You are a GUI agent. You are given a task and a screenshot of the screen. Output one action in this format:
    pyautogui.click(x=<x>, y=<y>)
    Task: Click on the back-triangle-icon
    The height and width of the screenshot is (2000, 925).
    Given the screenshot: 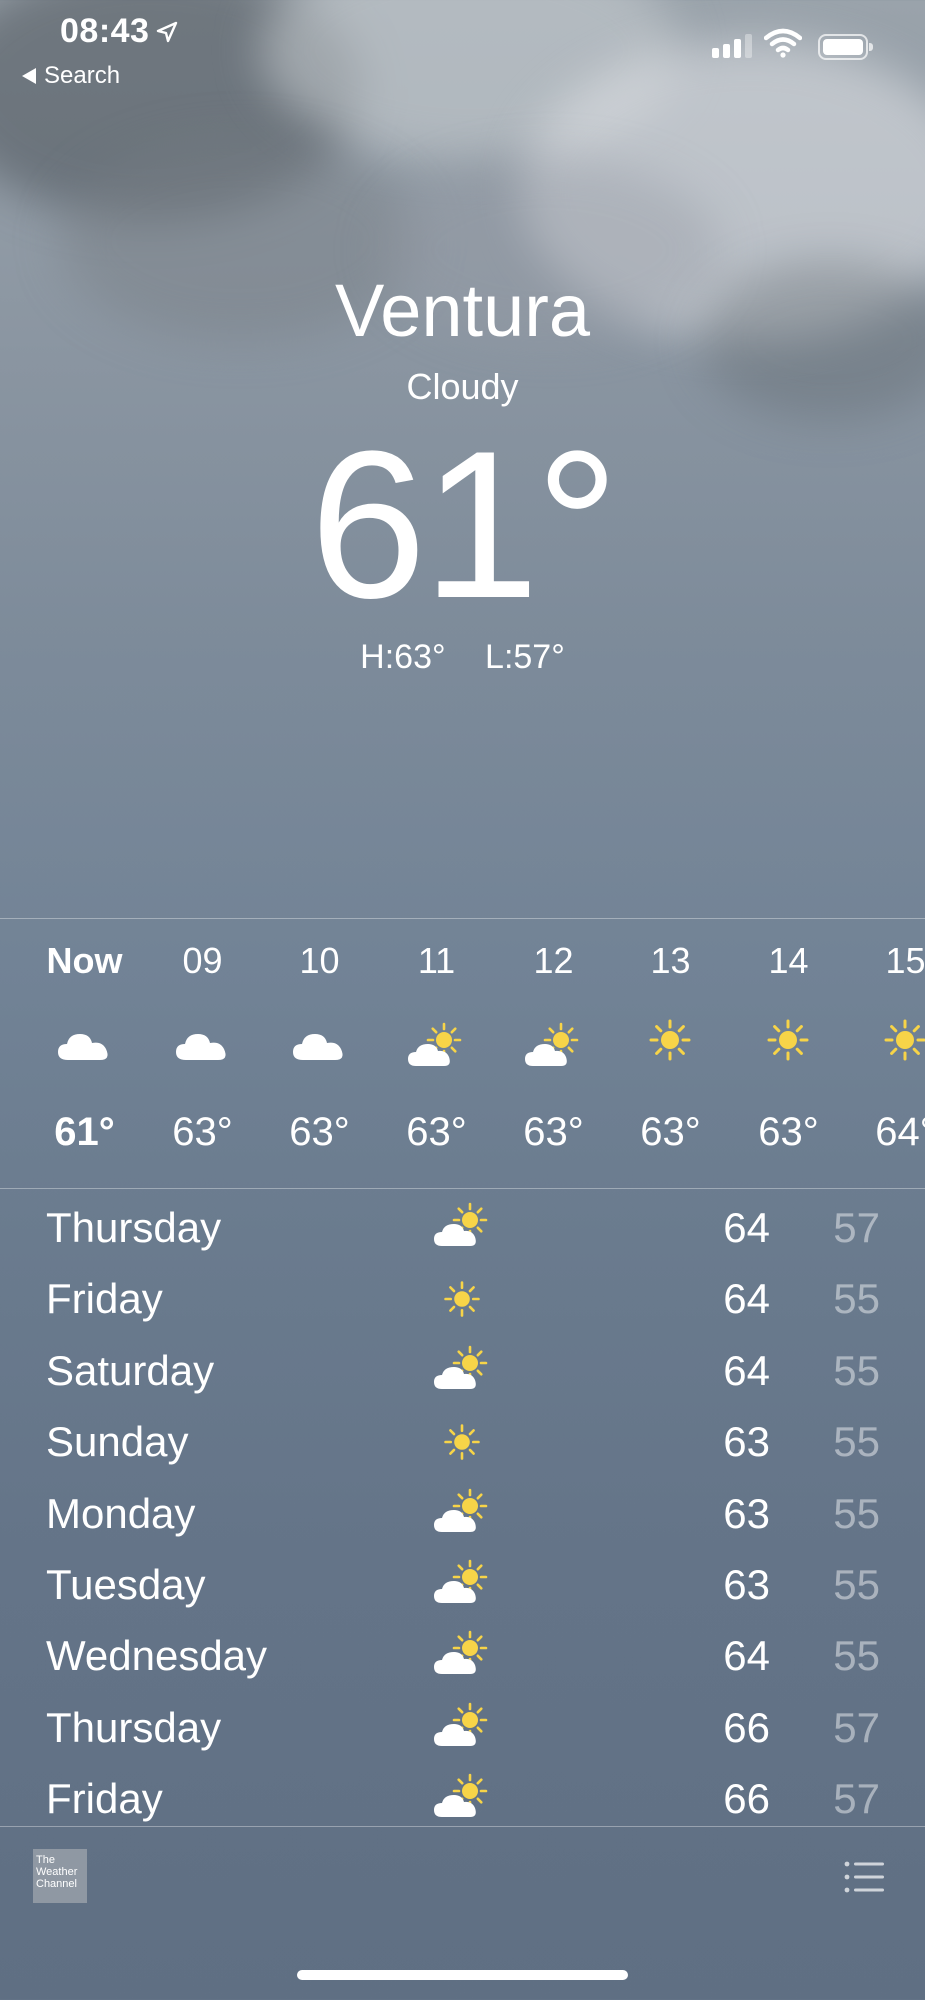 What is the action you would take?
    pyautogui.click(x=29, y=76)
    